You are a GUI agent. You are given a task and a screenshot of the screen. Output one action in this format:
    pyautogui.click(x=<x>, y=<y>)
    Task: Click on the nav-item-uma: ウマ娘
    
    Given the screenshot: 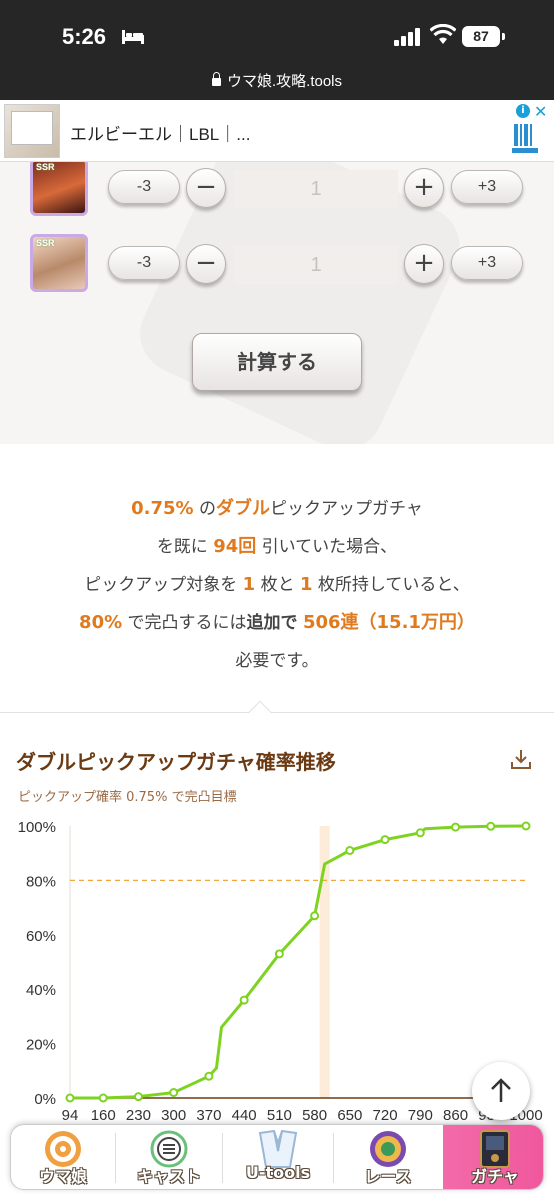 What is the action you would take?
    pyautogui.click(x=63, y=1157)
    